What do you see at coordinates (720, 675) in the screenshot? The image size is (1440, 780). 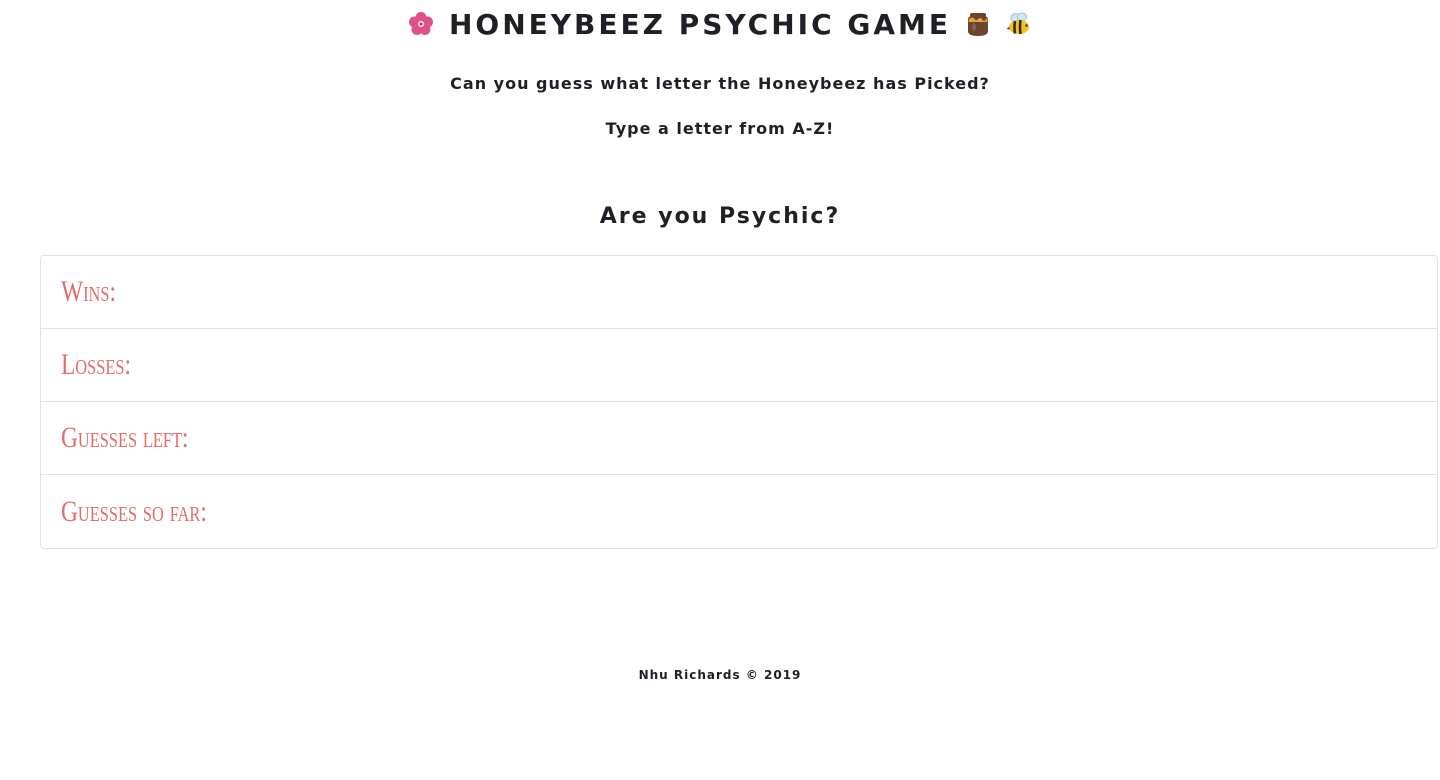 I see `footer-copyright: Nhu Richards © 2019` at bounding box center [720, 675].